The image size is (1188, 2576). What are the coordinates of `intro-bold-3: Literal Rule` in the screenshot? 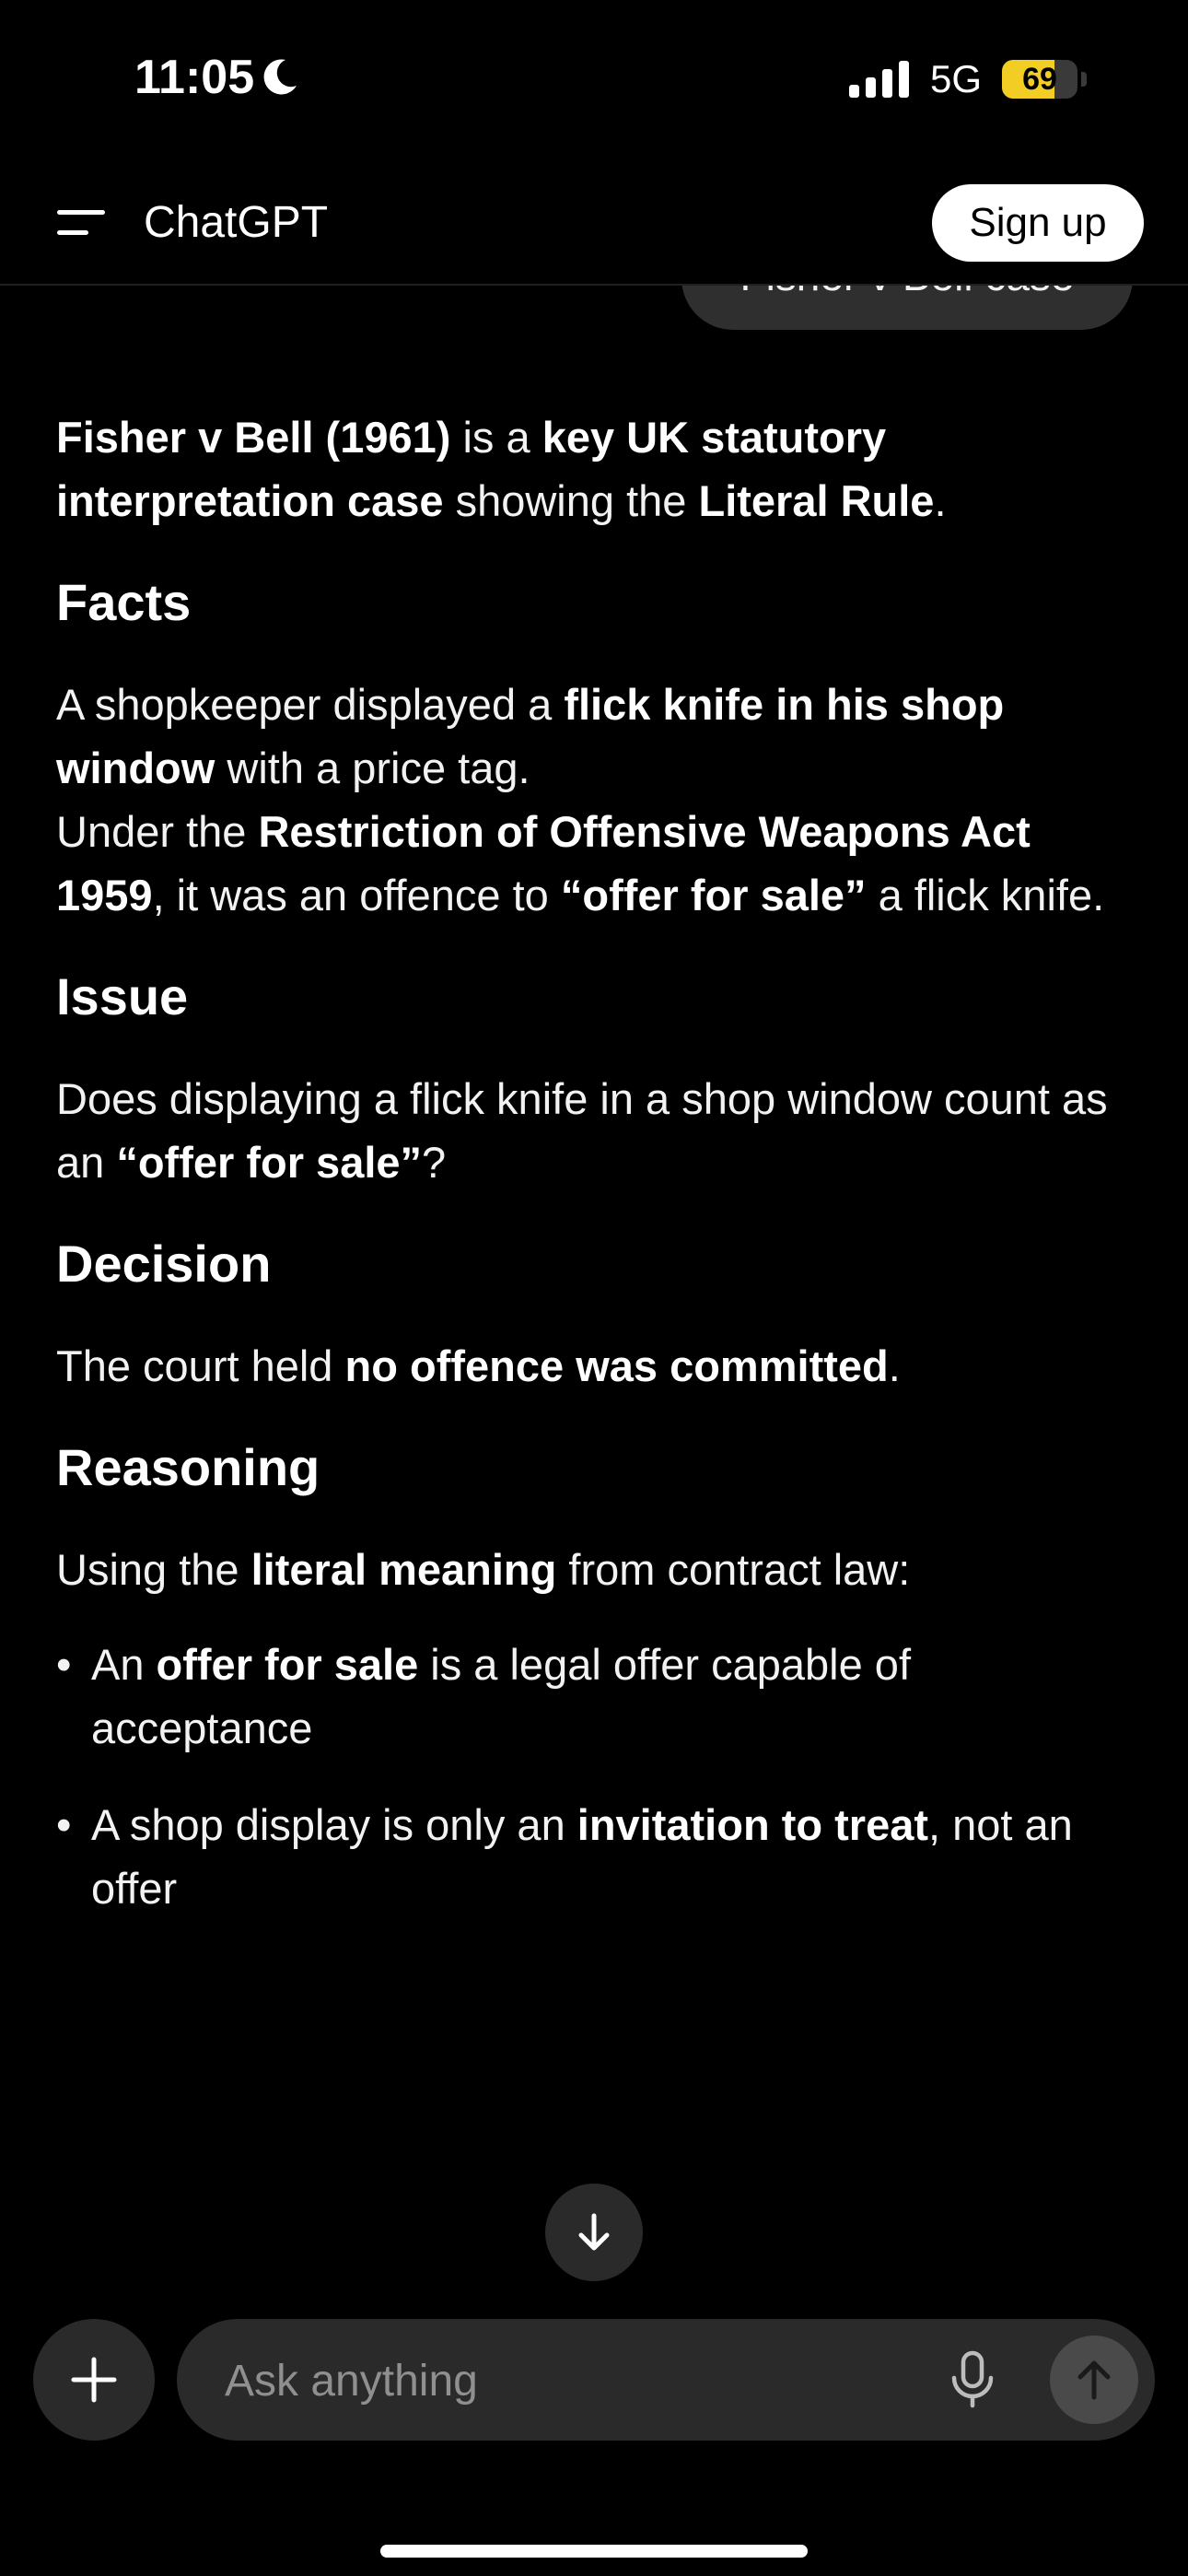 It's located at (816, 500).